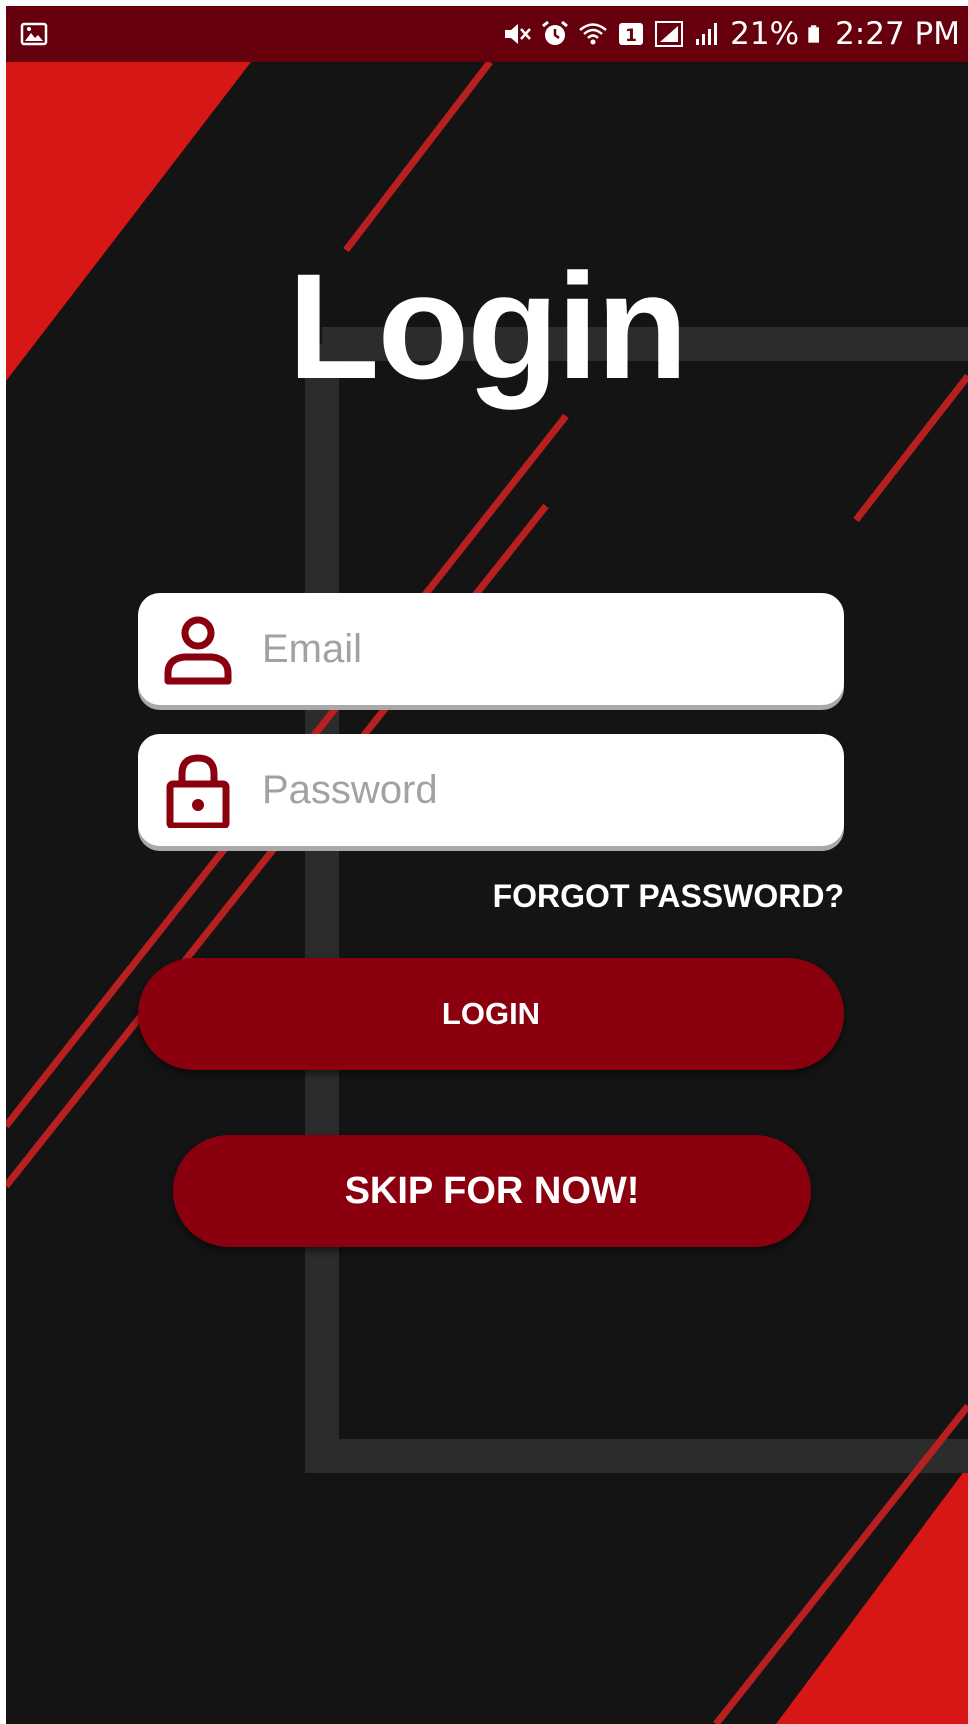 This screenshot has height=1724, width=968. What do you see at coordinates (487, 34) in the screenshot?
I see `status-bar: 1 21% 2:27 PM` at bounding box center [487, 34].